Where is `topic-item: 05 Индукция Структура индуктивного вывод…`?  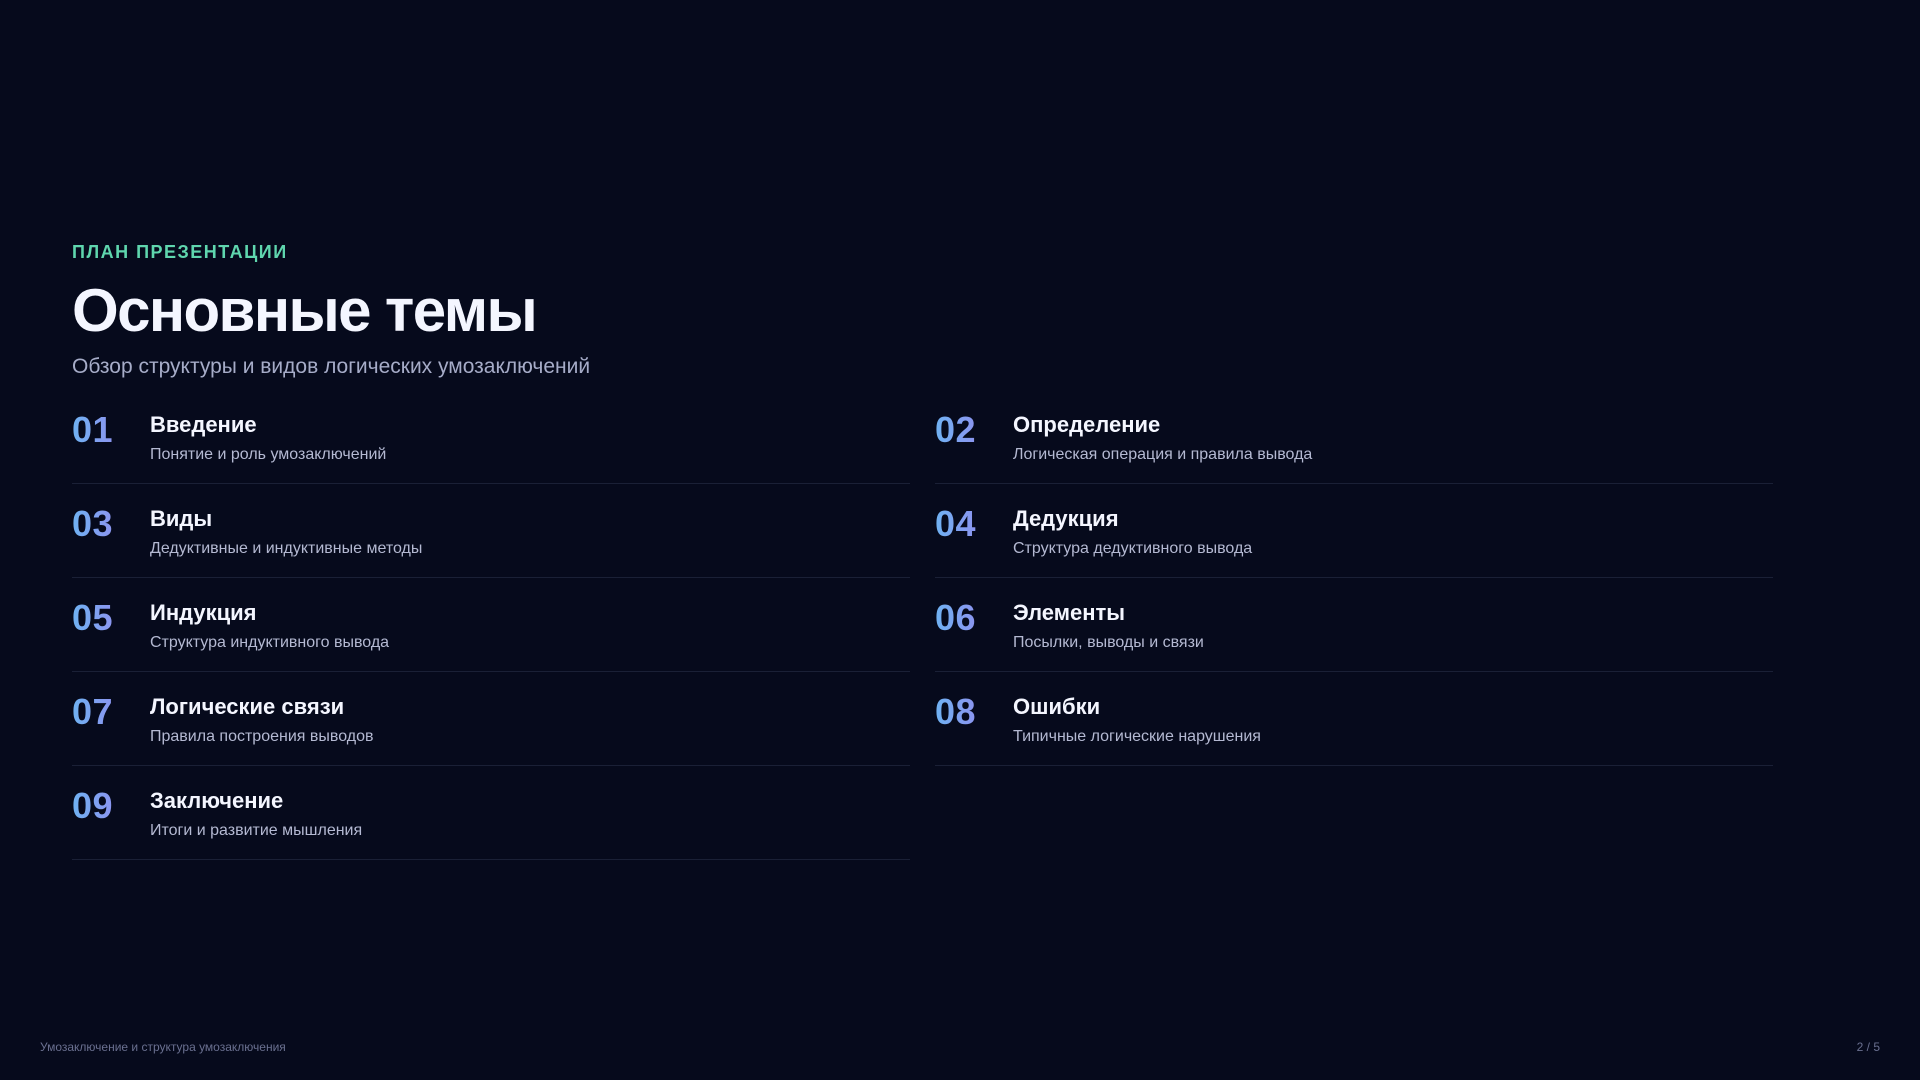
topic-item: 05 Индукция Структура индуктивного вывод… is located at coordinates (491, 625).